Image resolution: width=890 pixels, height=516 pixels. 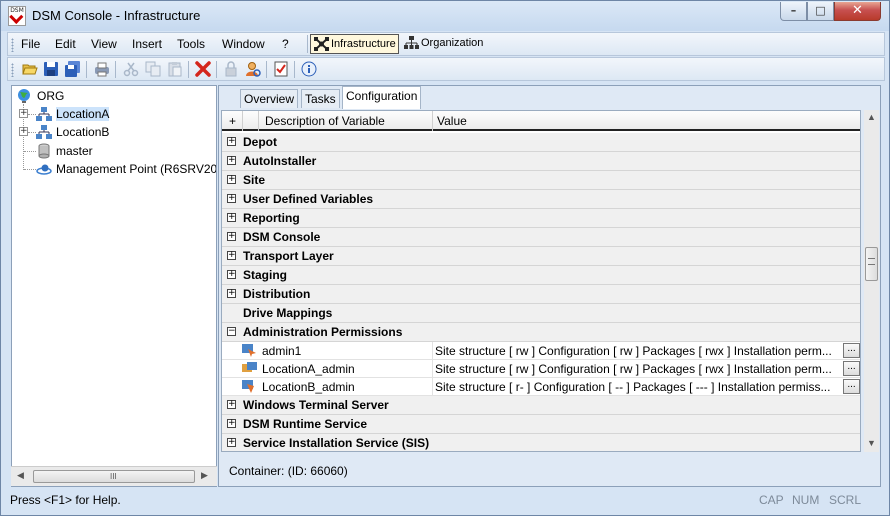 What do you see at coordinates (325, 121) in the screenshot?
I see `column-header-description: Description of Variable` at bounding box center [325, 121].